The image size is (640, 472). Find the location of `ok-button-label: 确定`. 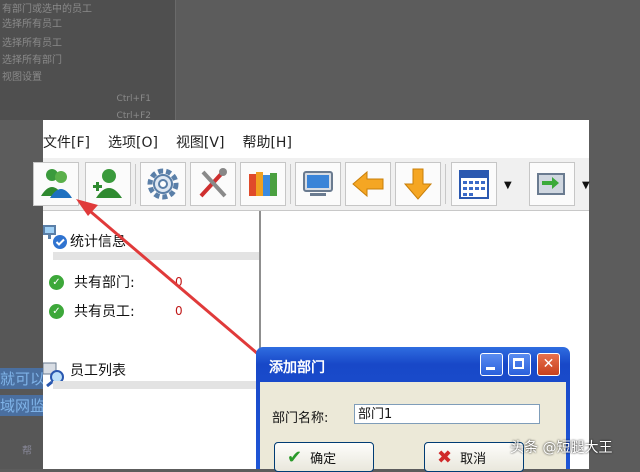

ok-button-label: 确定 is located at coordinates (323, 459).